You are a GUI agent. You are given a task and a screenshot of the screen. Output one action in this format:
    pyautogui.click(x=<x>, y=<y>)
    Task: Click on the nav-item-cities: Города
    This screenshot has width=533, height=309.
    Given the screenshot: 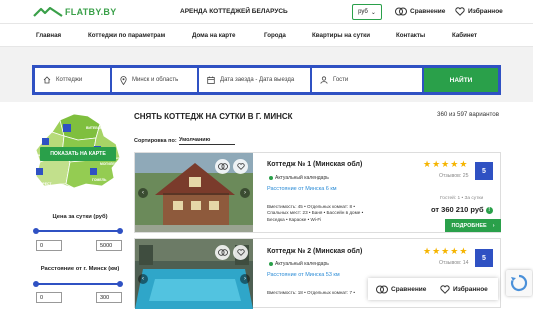 What is the action you would take?
    pyautogui.click(x=275, y=35)
    